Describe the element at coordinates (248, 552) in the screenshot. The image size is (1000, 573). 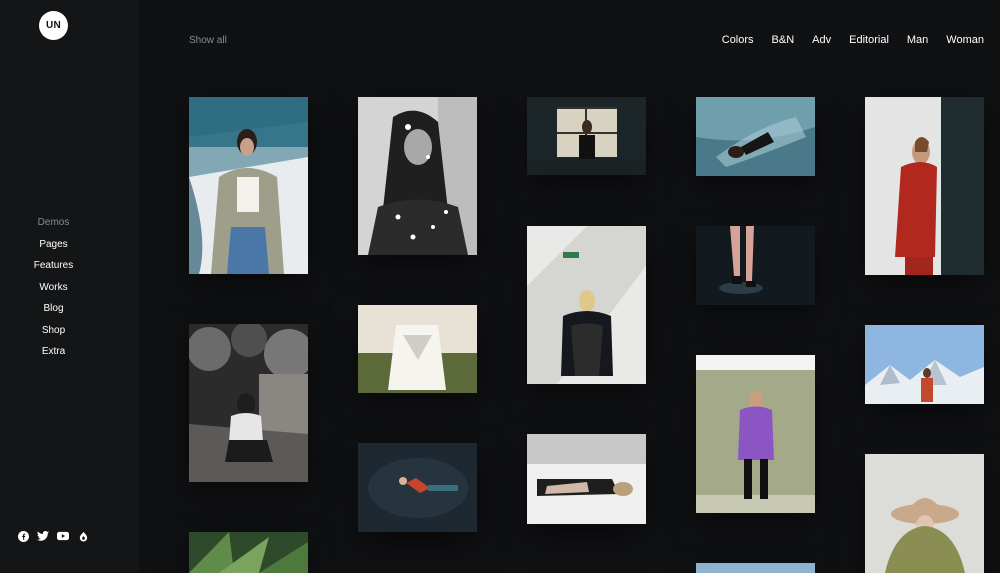
I see `photo-palm-leaves` at that location.